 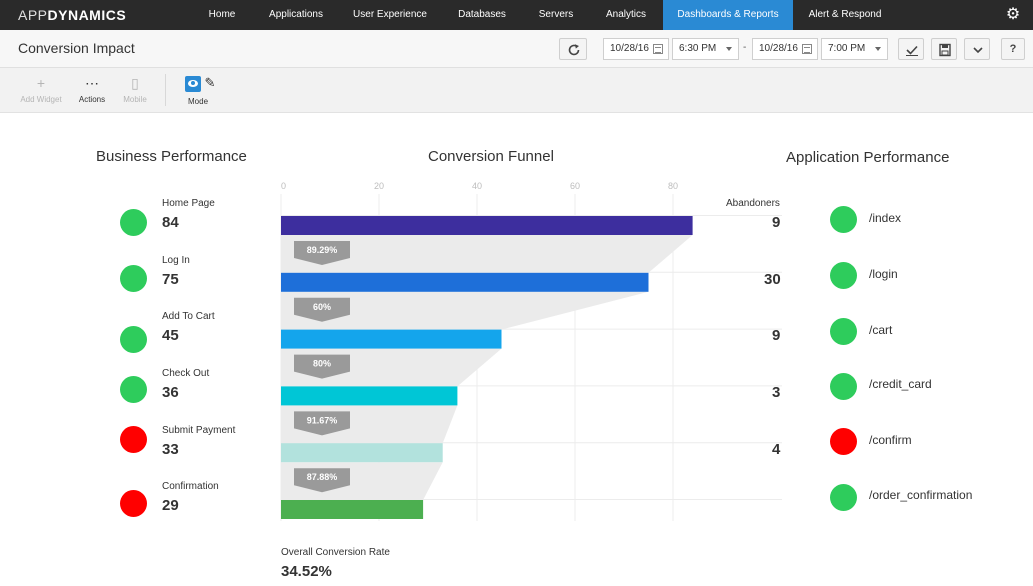 I want to click on end-date-value: 10/28/16, so click(x=778, y=48).